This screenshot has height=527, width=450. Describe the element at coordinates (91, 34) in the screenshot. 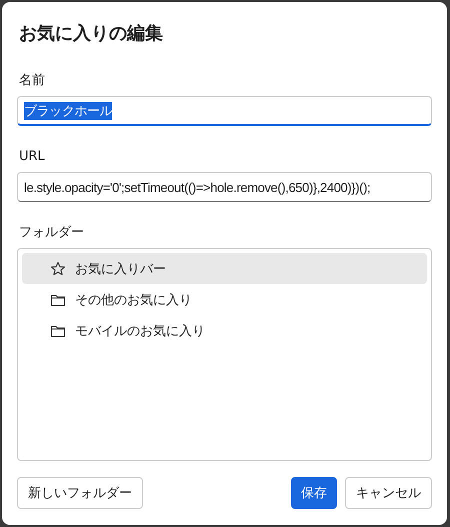

I see `dialog-title: お気に入りの編集` at that location.